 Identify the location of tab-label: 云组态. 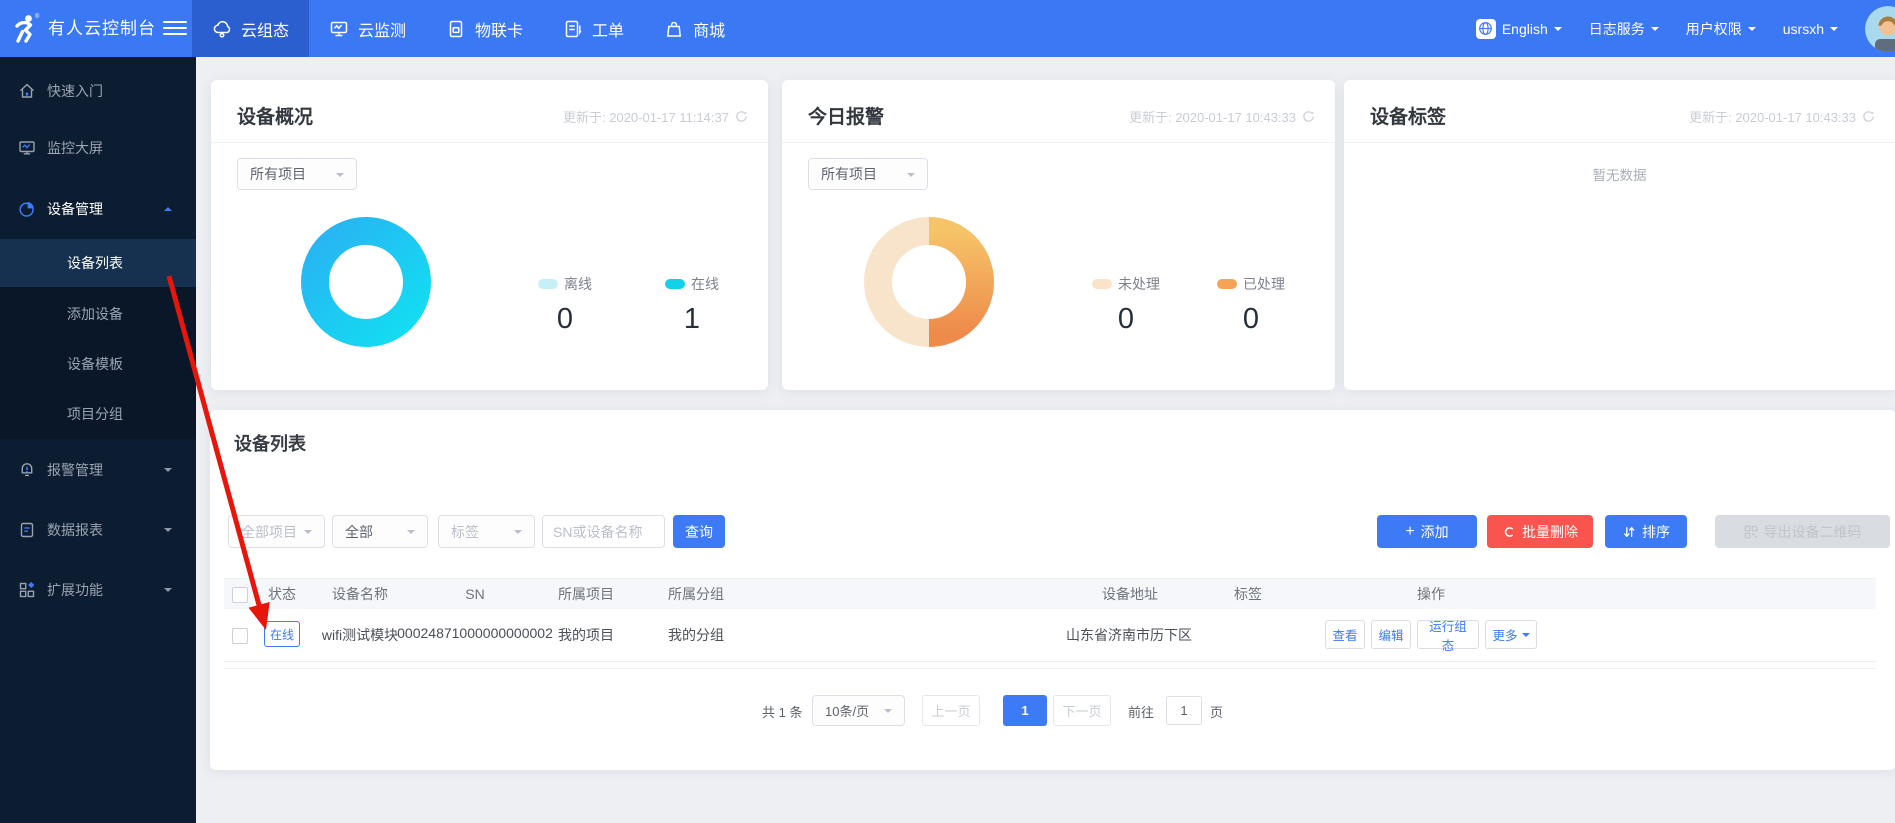
(265, 31).